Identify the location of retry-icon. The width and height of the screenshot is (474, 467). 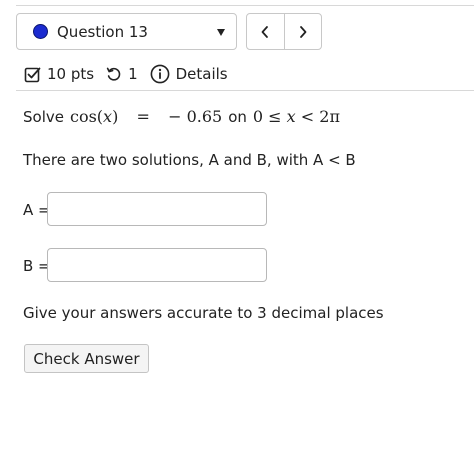
(113, 74).